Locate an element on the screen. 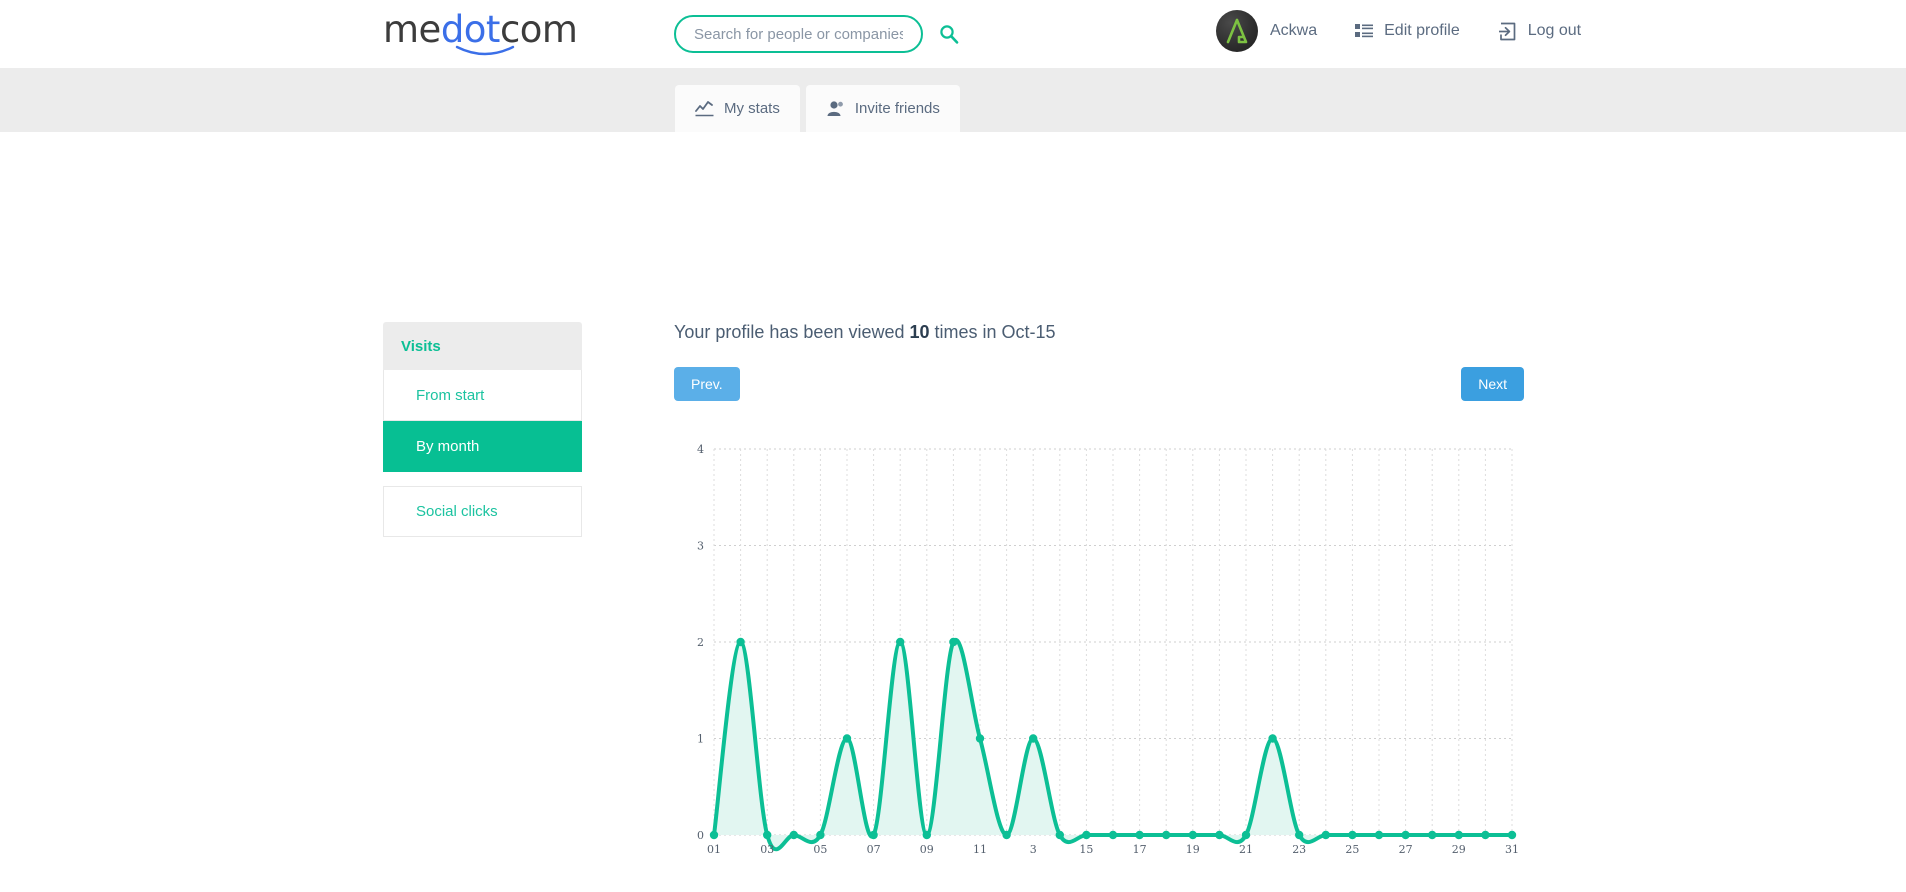 The image size is (1906, 892). y-axis-tick: 4 is located at coordinates (700, 449).